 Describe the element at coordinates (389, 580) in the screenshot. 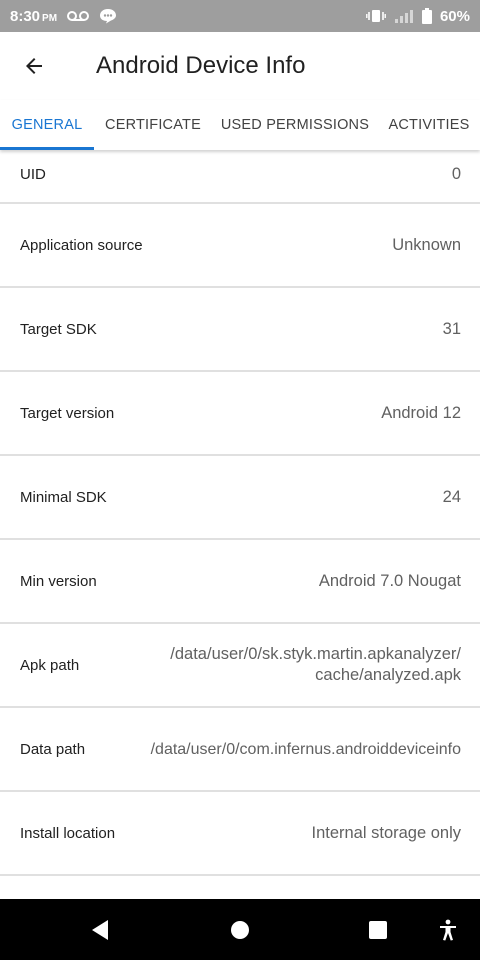

I see `row-value: Android 7.0 Nougat` at that location.